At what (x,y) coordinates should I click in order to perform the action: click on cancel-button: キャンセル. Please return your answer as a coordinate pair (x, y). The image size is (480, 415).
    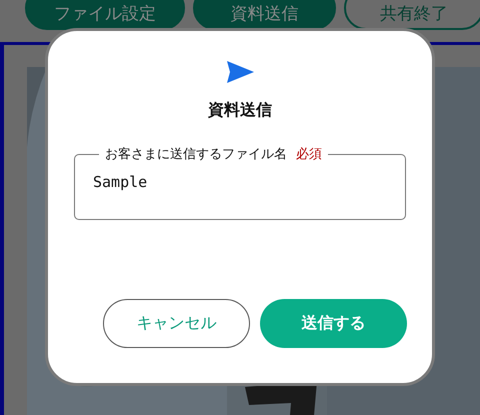
    Looking at the image, I should click on (176, 323).